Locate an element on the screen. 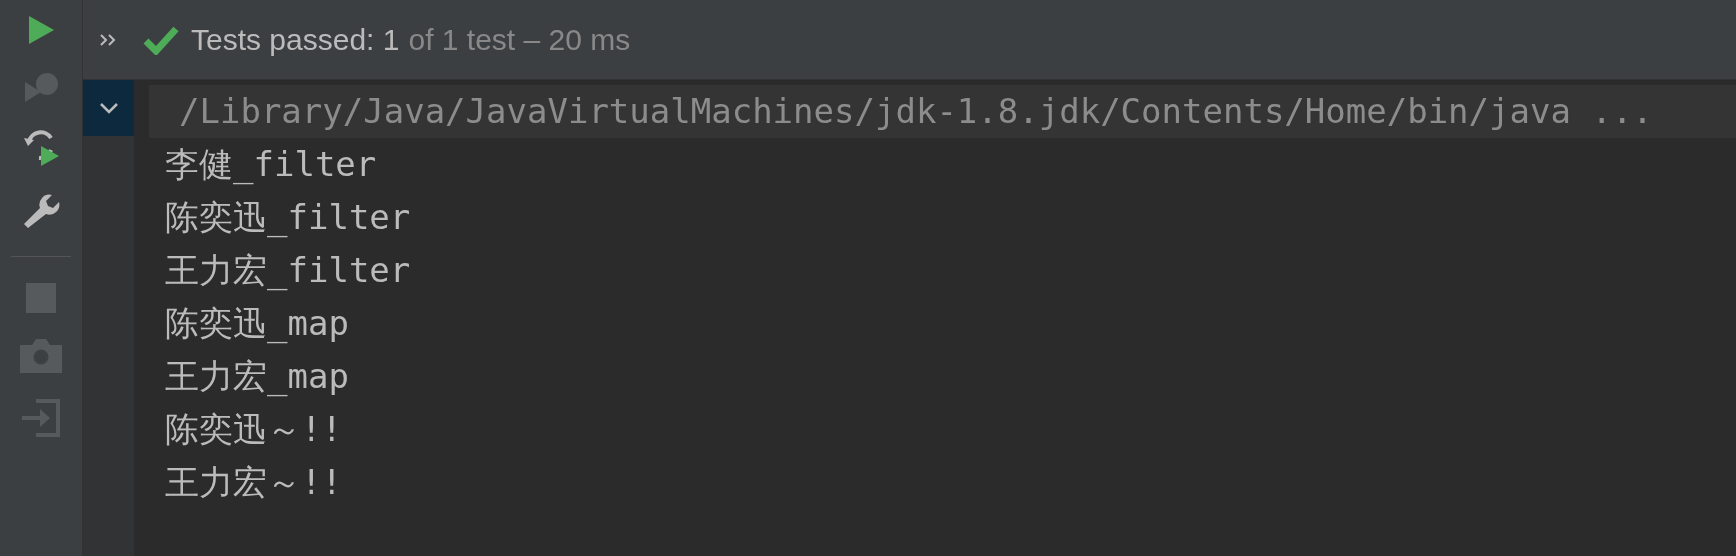  console-line: 陈奕迅～!! is located at coordinates (253, 429).